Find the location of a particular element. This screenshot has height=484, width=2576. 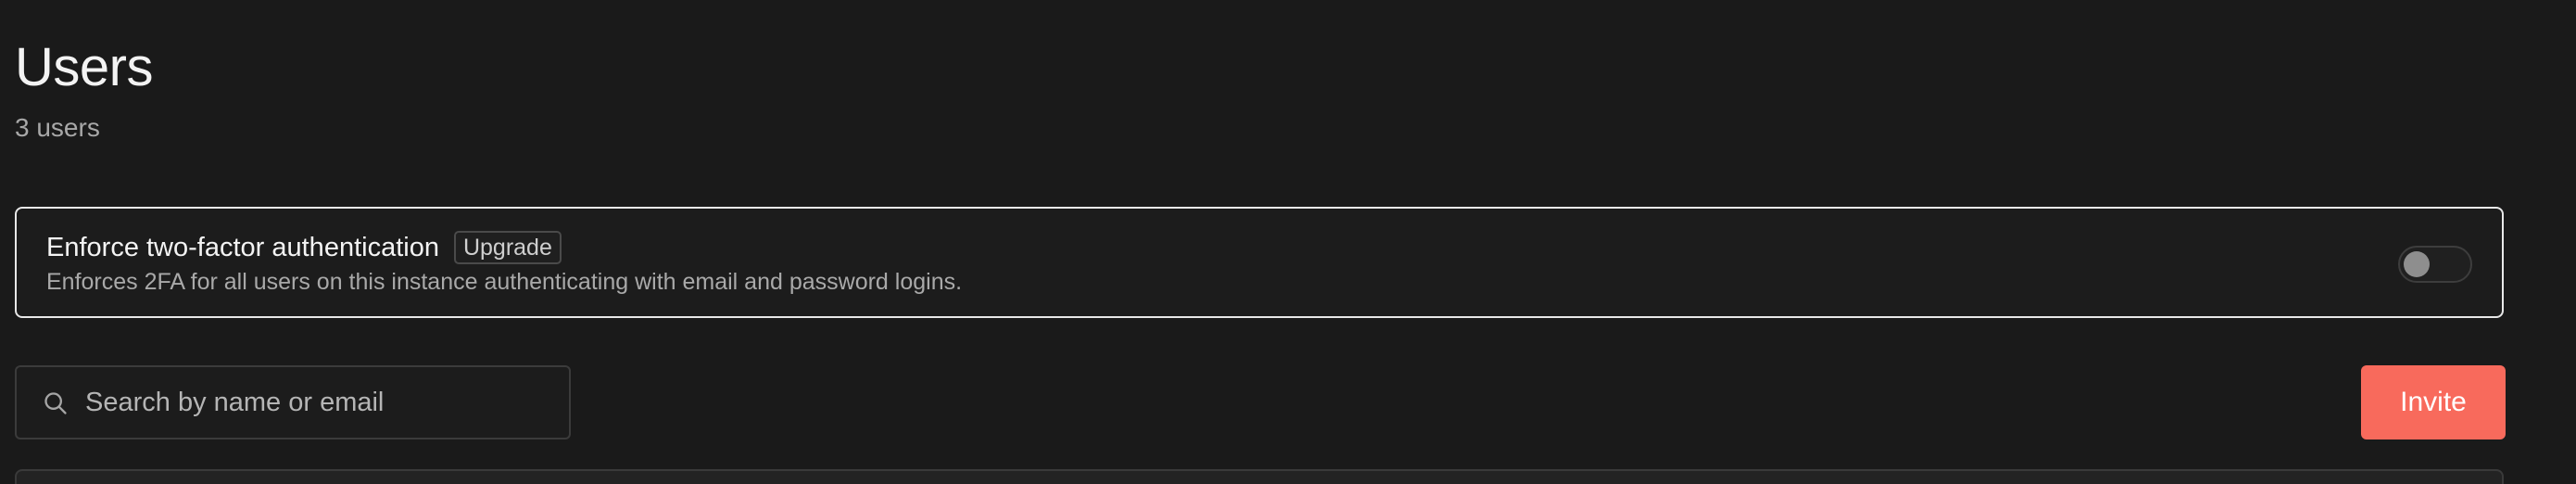

search-box is located at coordinates (293, 402).